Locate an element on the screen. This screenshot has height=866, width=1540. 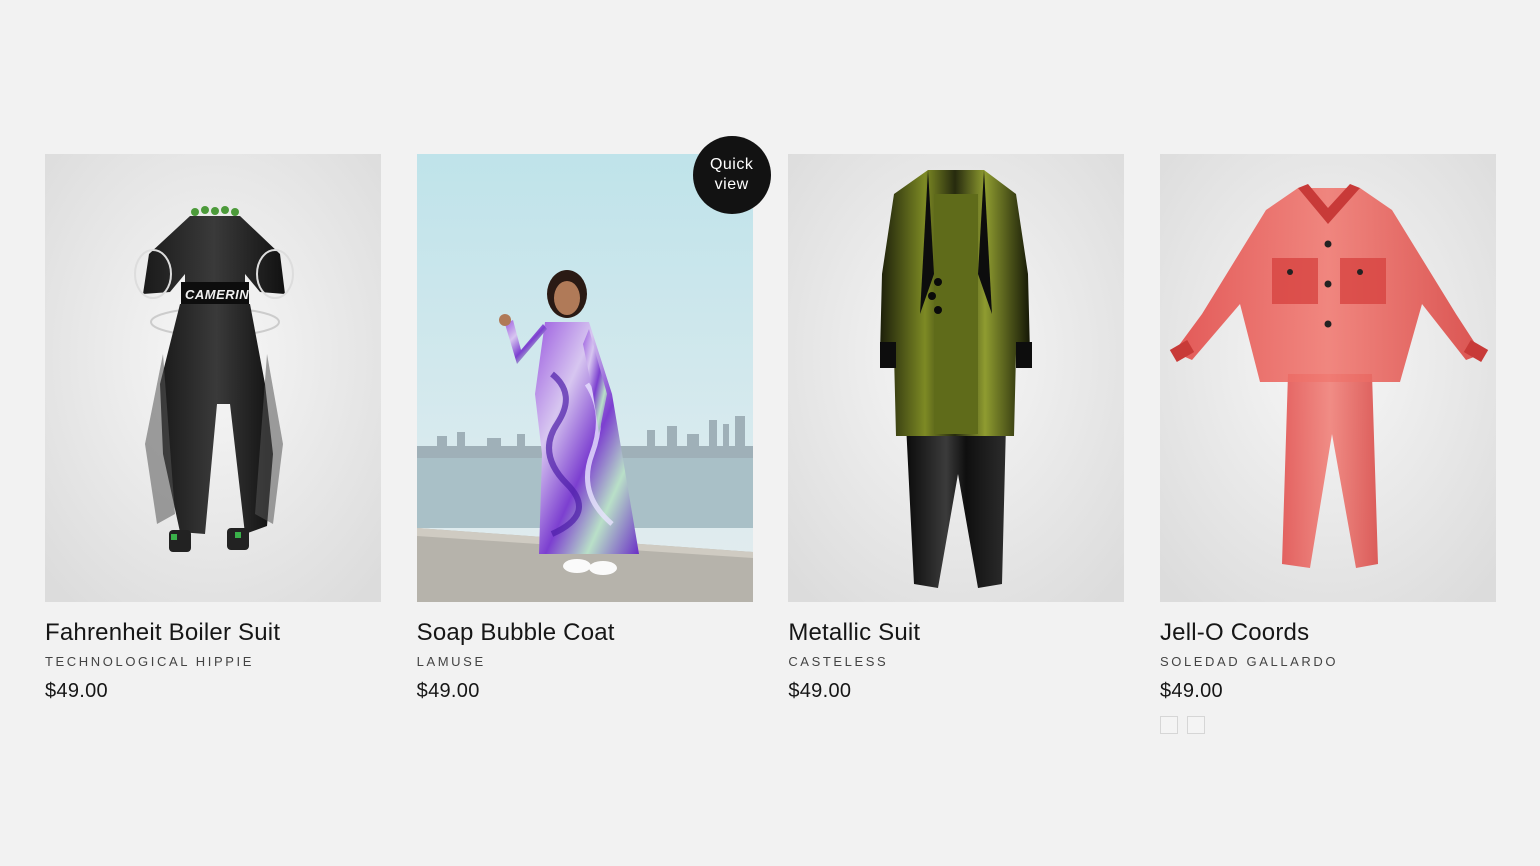
garment-print-text: CAMERINO is located at coordinates (222, 294).